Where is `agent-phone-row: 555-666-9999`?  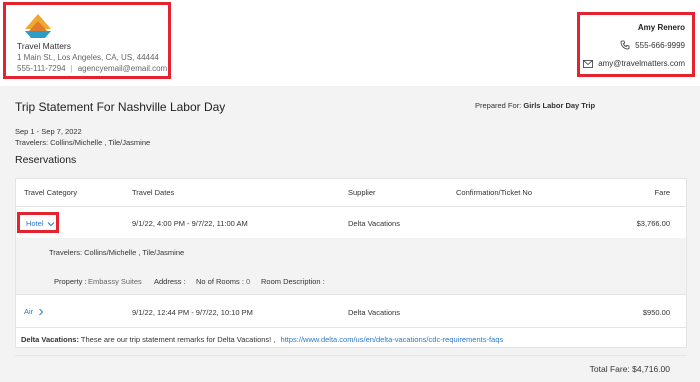 agent-phone-row: 555-666-9999 is located at coordinates (652, 45).